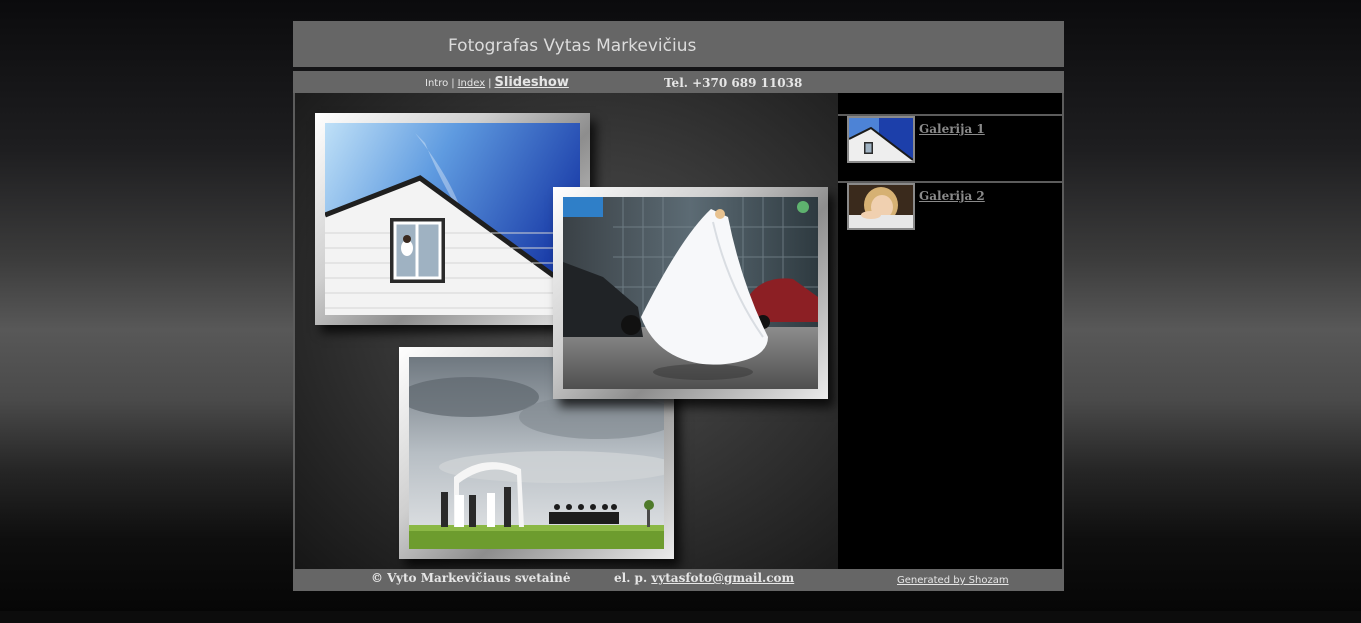 The height and width of the screenshot is (623, 1361). I want to click on page-bottom-strip, so click(680, 617).